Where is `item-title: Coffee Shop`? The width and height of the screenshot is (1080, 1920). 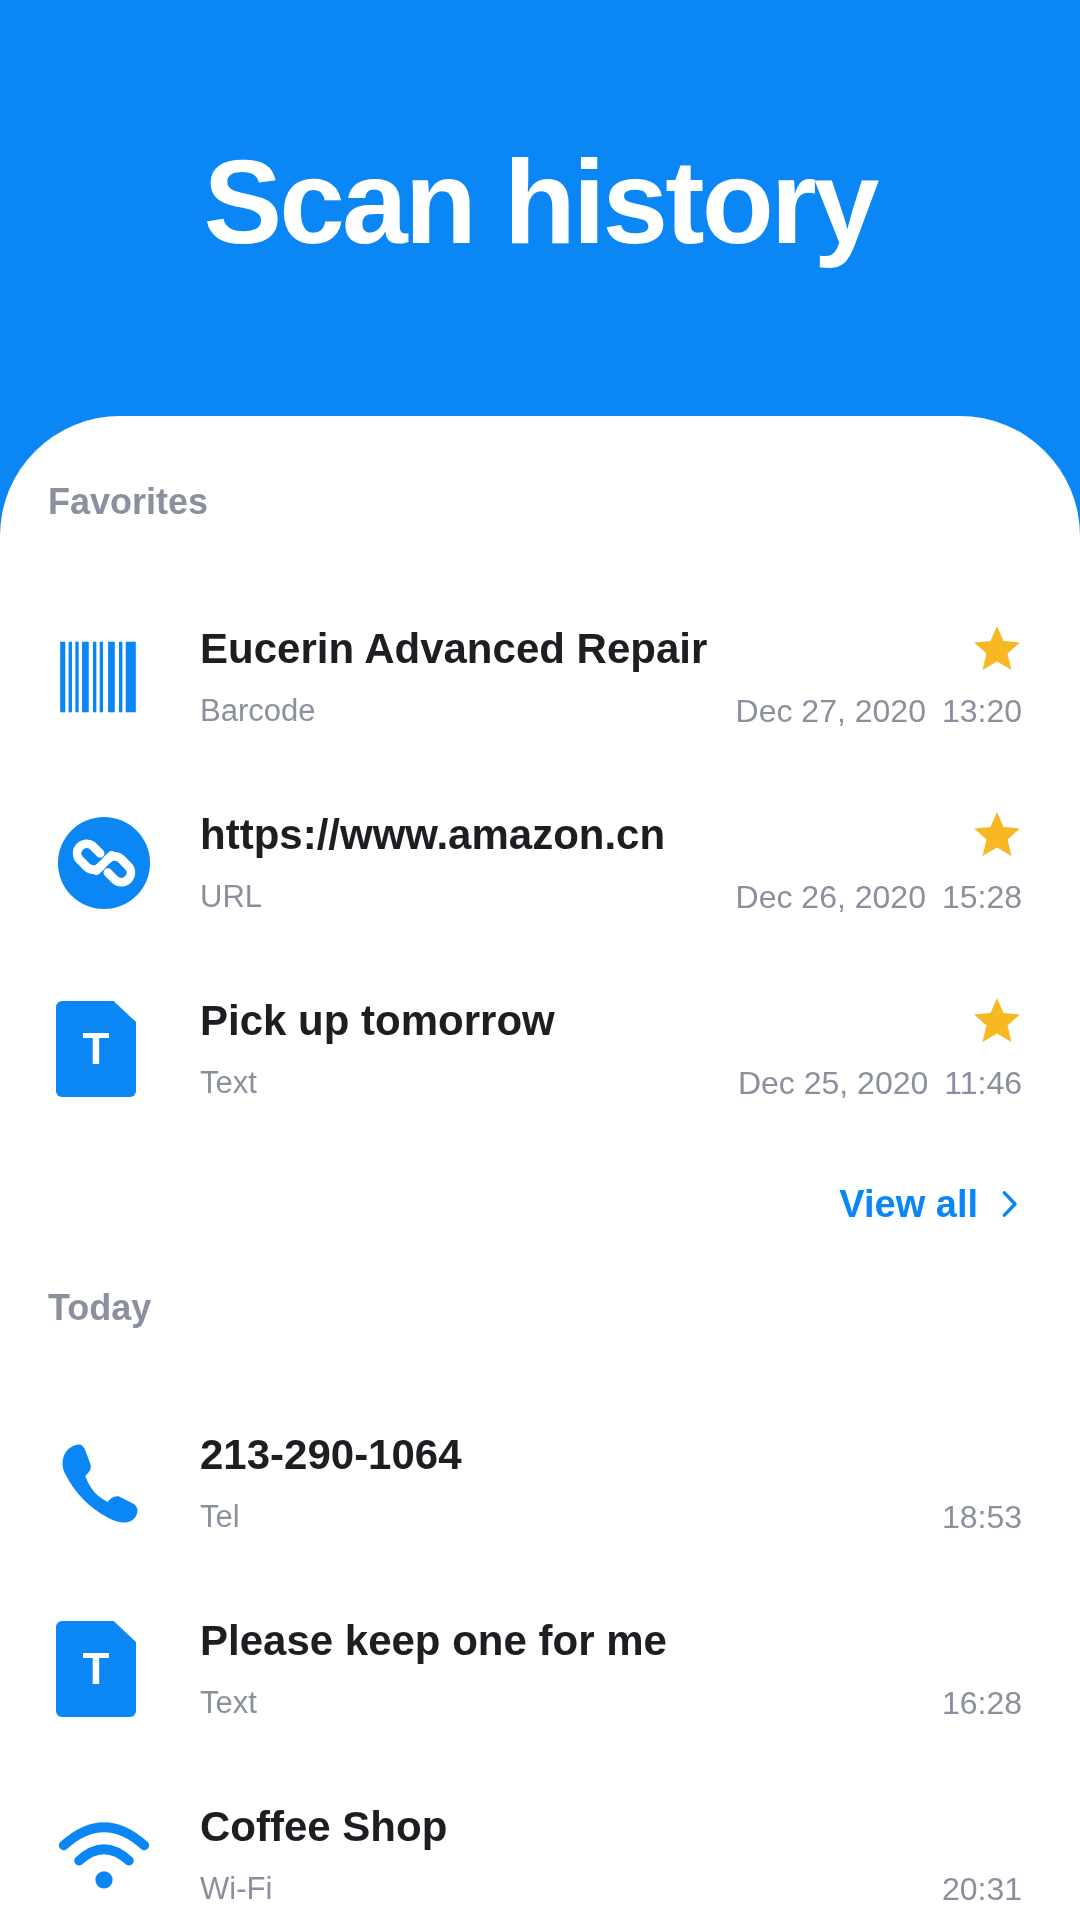
item-title: Coffee Shop is located at coordinates (324, 1827).